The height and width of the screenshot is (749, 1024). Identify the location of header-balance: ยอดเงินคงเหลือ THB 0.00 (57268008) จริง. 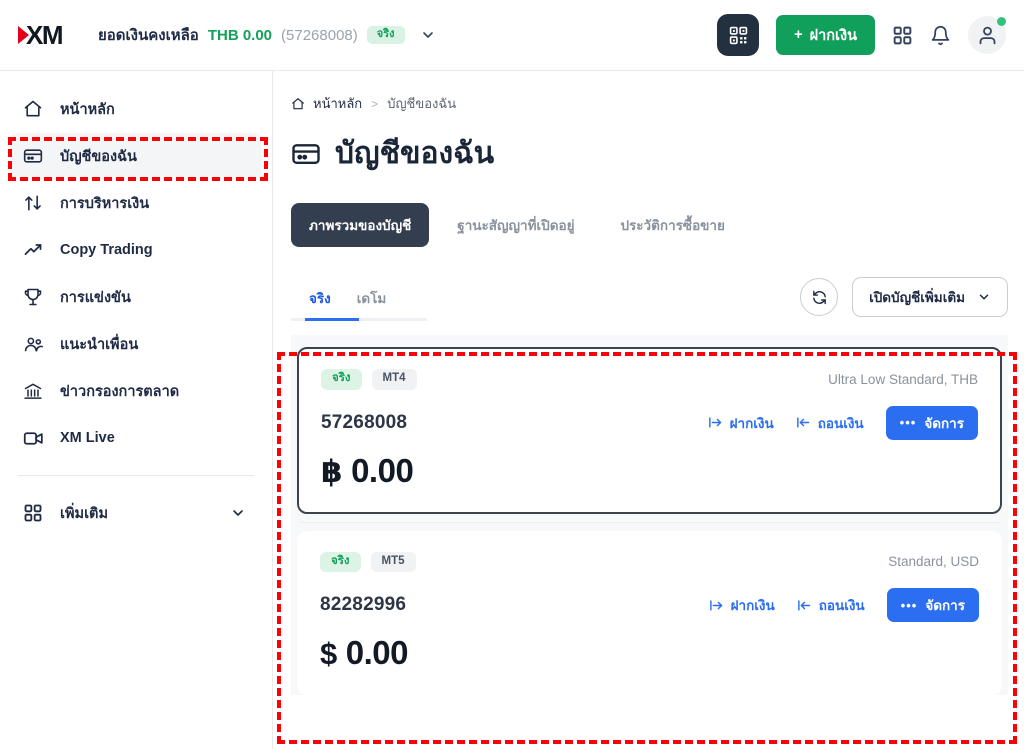
(267, 35).